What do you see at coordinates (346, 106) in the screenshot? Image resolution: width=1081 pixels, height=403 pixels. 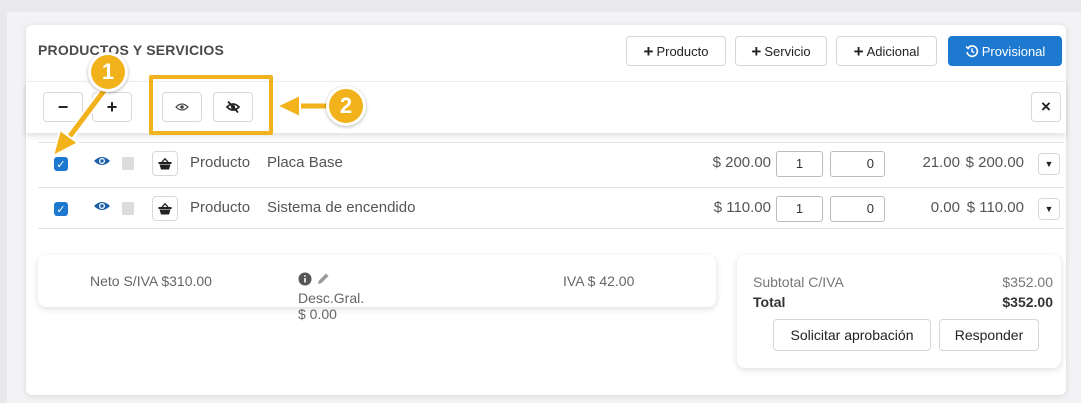 I see `callout-badge-2: 2` at bounding box center [346, 106].